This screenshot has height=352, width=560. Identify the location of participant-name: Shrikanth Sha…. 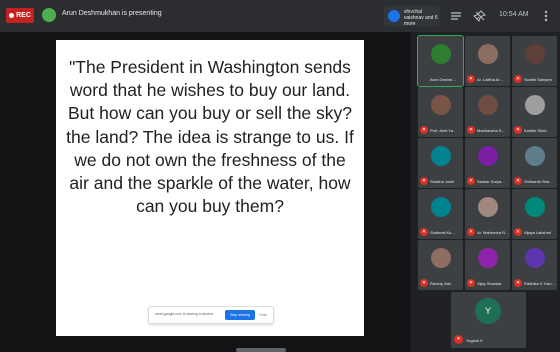
(539, 181).